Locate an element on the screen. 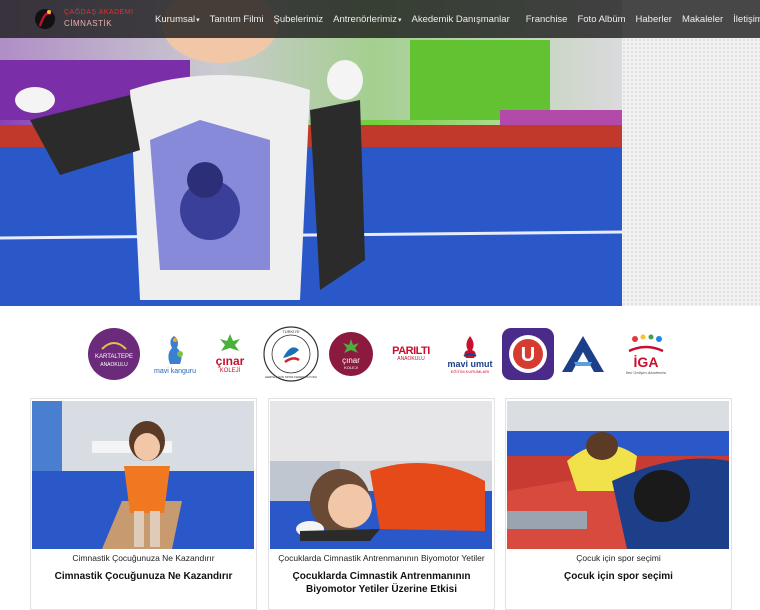 This screenshot has height=610, width=760. nav-haberler: Haberler is located at coordinates (654, 19).